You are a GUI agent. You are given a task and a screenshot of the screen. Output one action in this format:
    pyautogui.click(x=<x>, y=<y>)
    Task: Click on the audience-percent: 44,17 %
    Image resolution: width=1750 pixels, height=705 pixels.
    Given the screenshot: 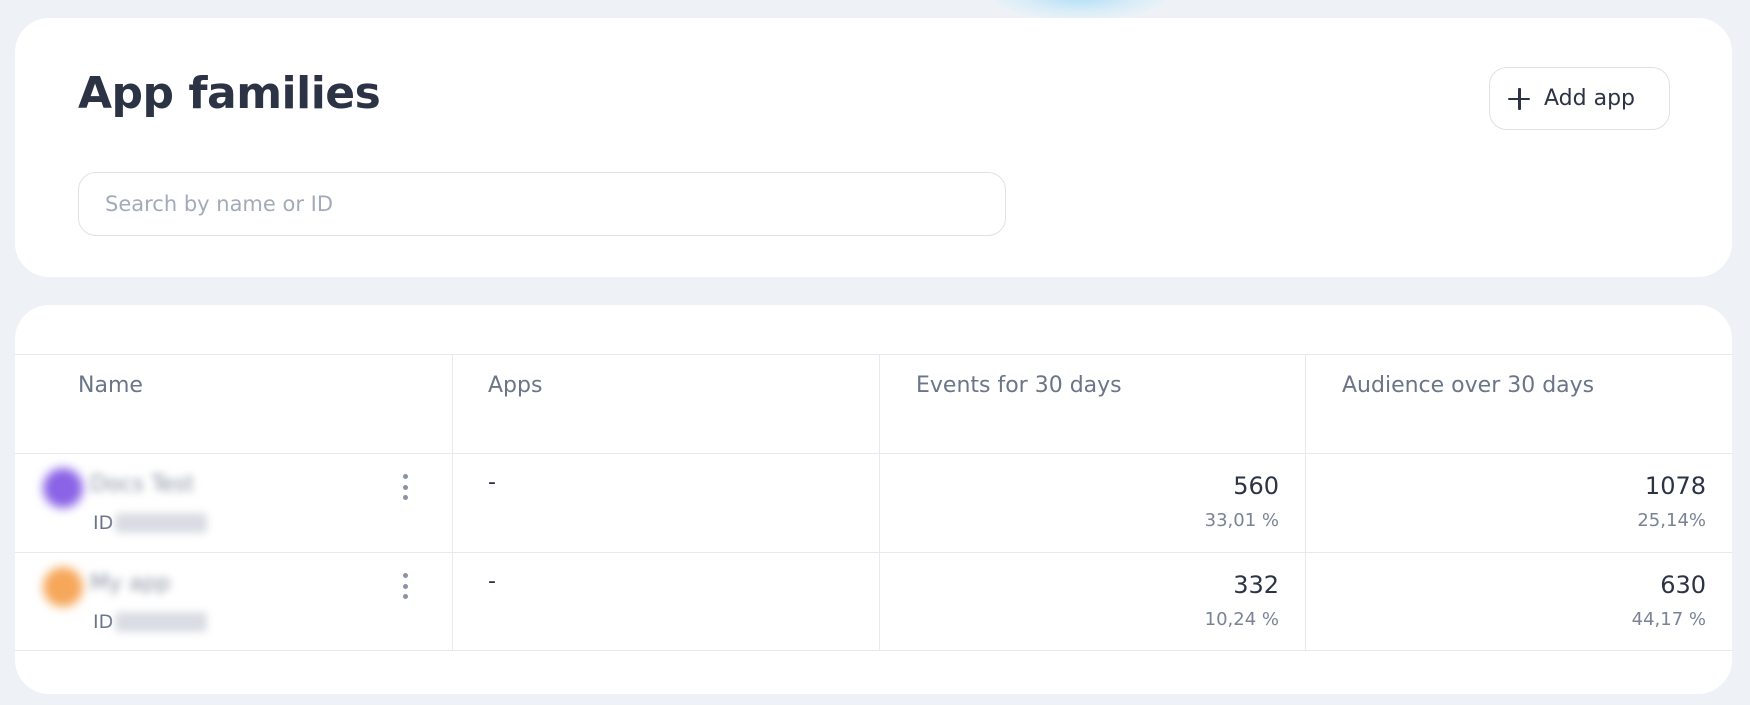 What is the action you would take?
    pyautogui.click(x=1668, y=619)
    